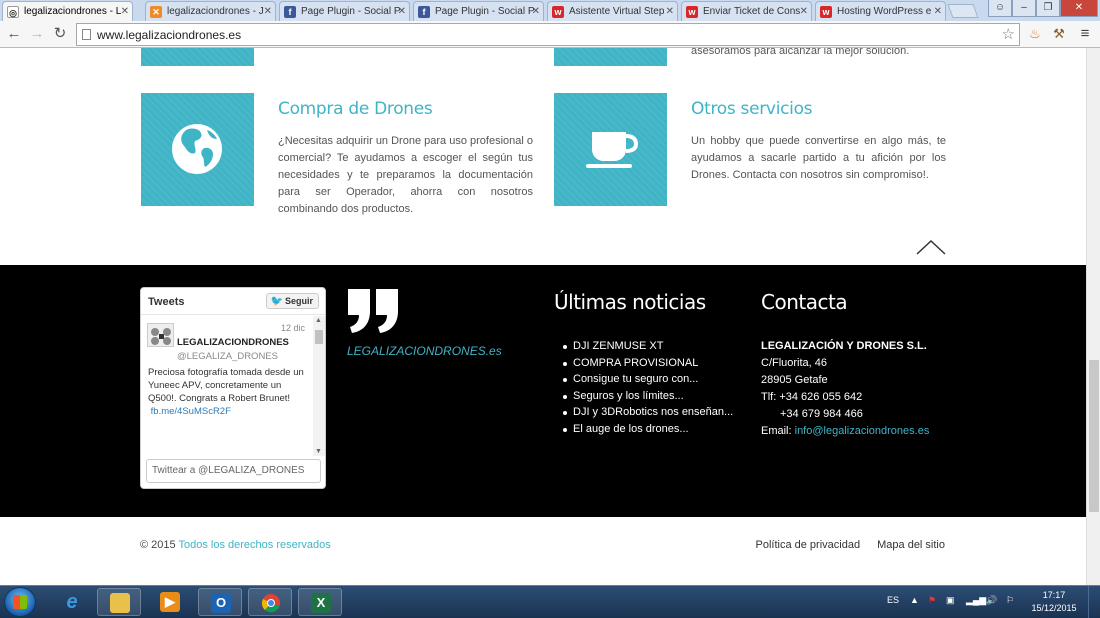 The height and width of the screenshot is (618, 1100). What do you see at coordinates (1010, 600) in the screenshot?
I see `action-center-icon: ⚐` at bounding box center [1010, 600].